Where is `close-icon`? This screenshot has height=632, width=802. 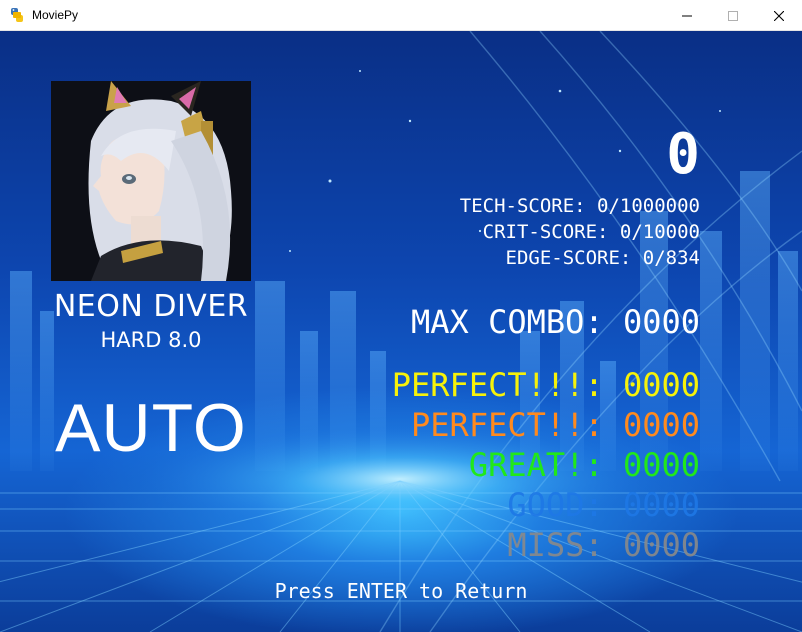 close-icon is located at coordinates (779, 15).